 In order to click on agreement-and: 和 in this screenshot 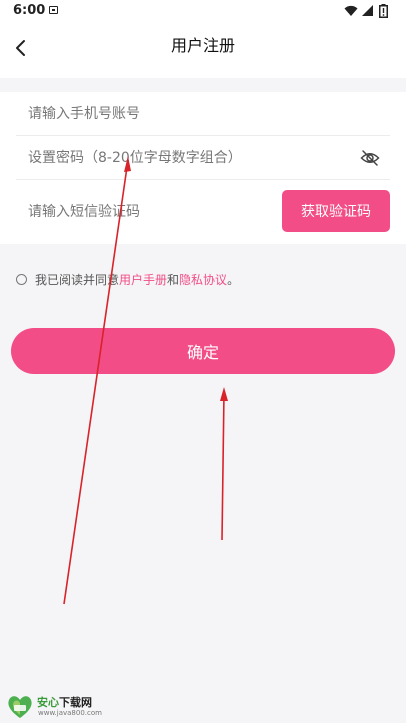, I will do `click(173, 279)`.